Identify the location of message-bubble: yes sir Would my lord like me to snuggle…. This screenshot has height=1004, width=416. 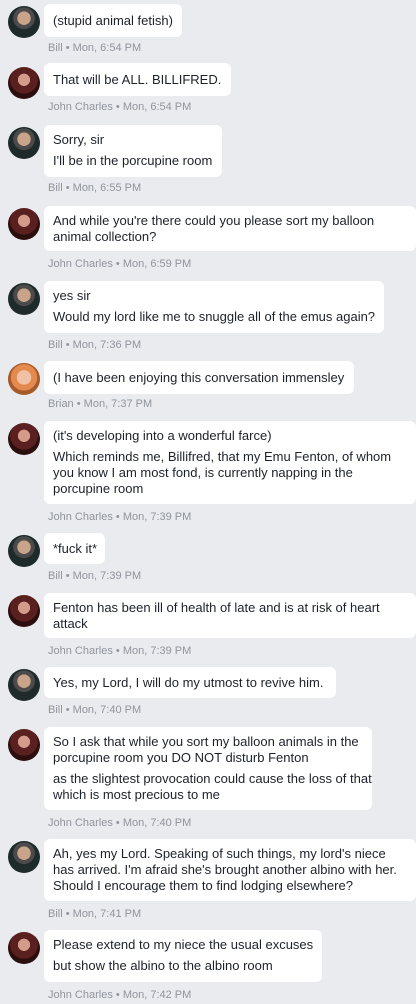
(214, 307).